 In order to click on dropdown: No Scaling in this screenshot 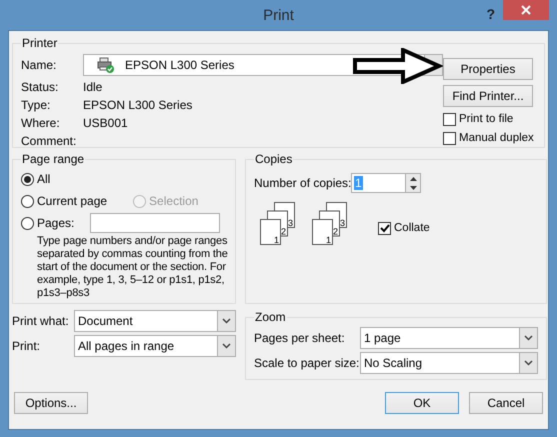, I will do `click(449, 363)`.